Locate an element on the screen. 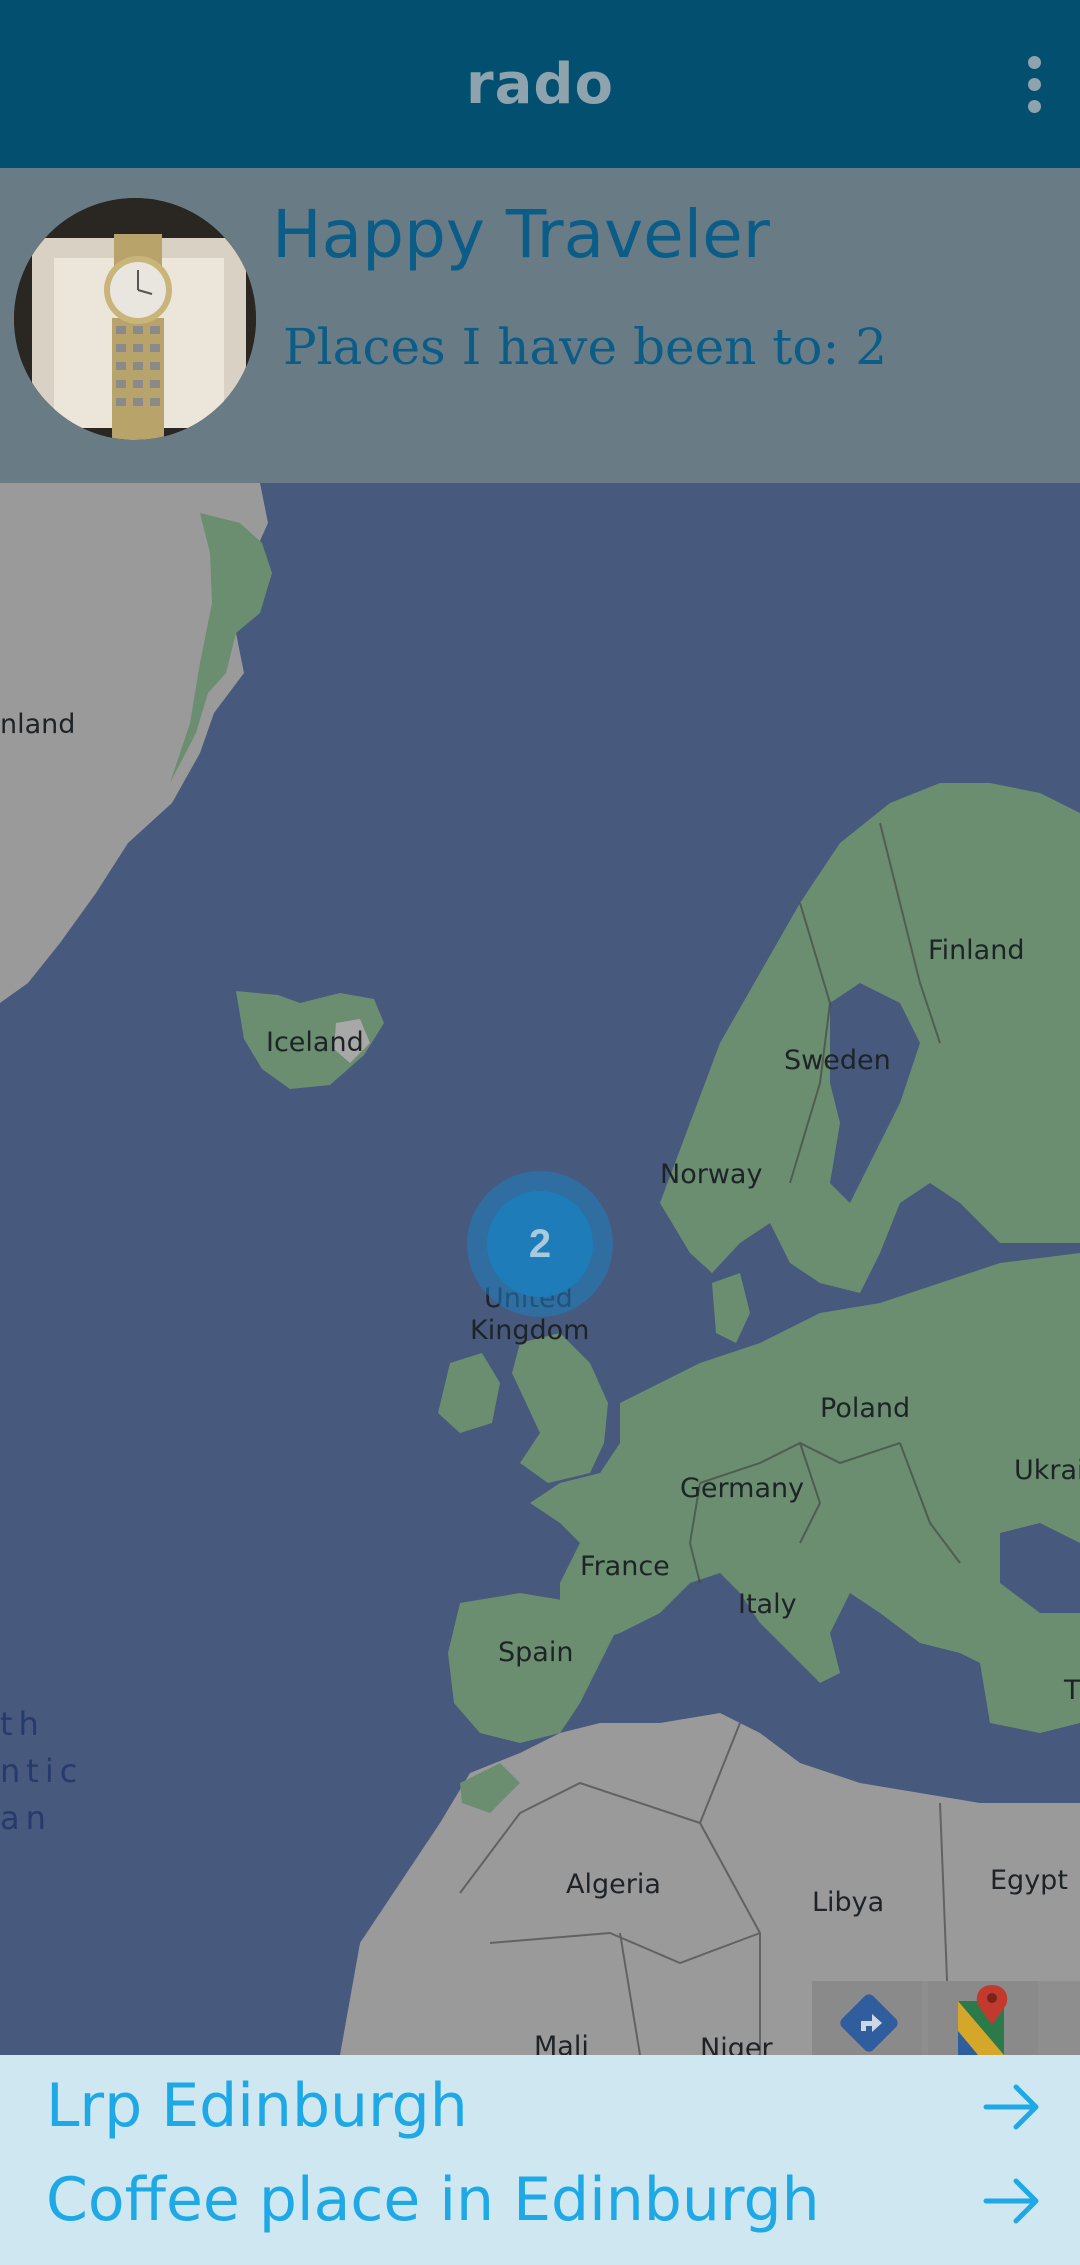 Image resolution: width=1080 pixels, height=2265 pixels. profile-header: Happy Traveler Places I have been to: 2 is located at coordinates (540, 325).